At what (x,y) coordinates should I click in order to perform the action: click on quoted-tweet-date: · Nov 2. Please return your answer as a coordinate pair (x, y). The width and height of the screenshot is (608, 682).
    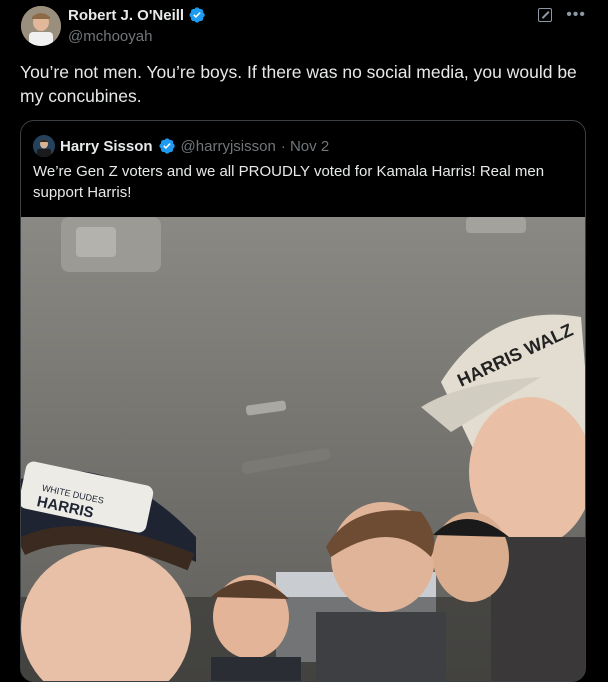
    Looking at the image, I should click on (305, 146).